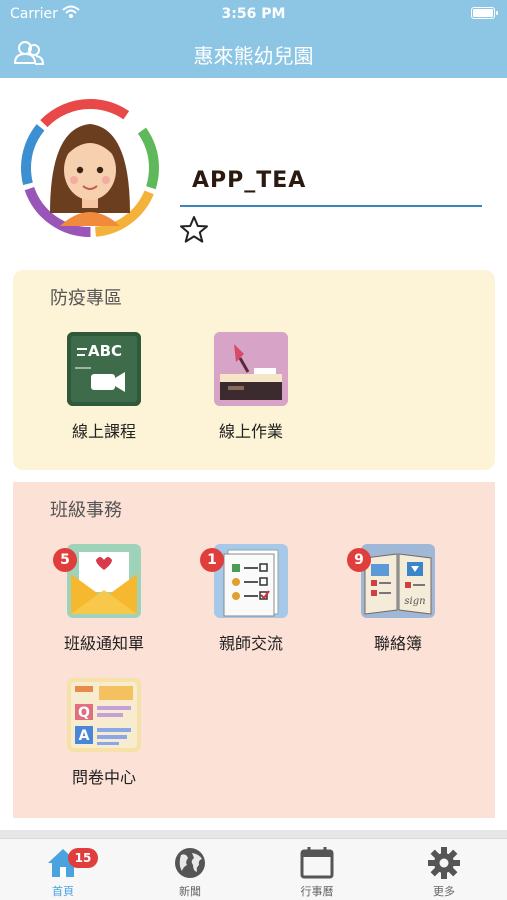 This screenshot has width=507, height=900. I want to click on parent-teacher-icon: 1, so click(244, 581).